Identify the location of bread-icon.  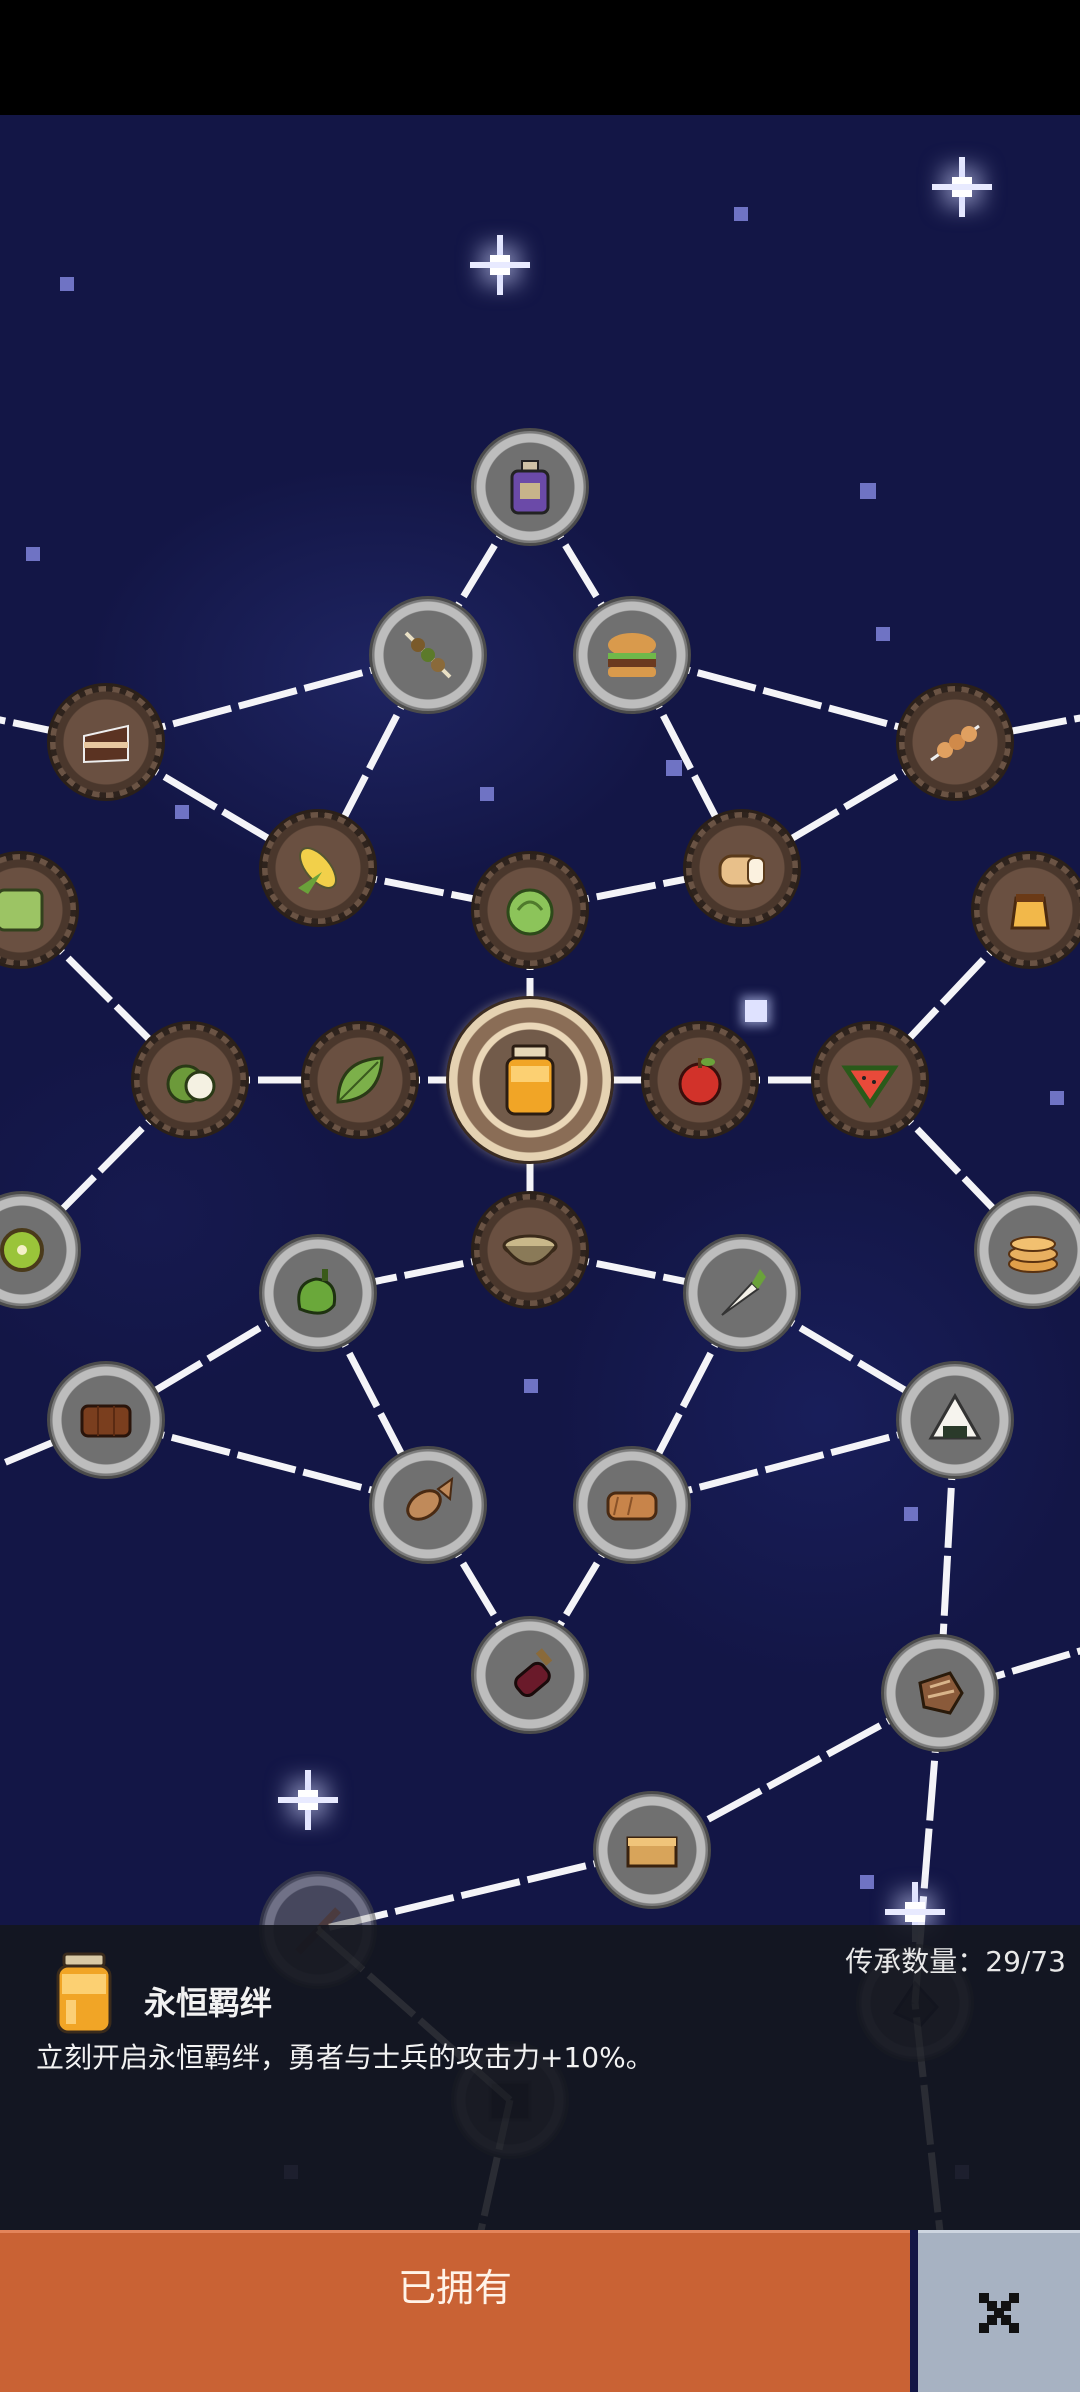
(741, 871).